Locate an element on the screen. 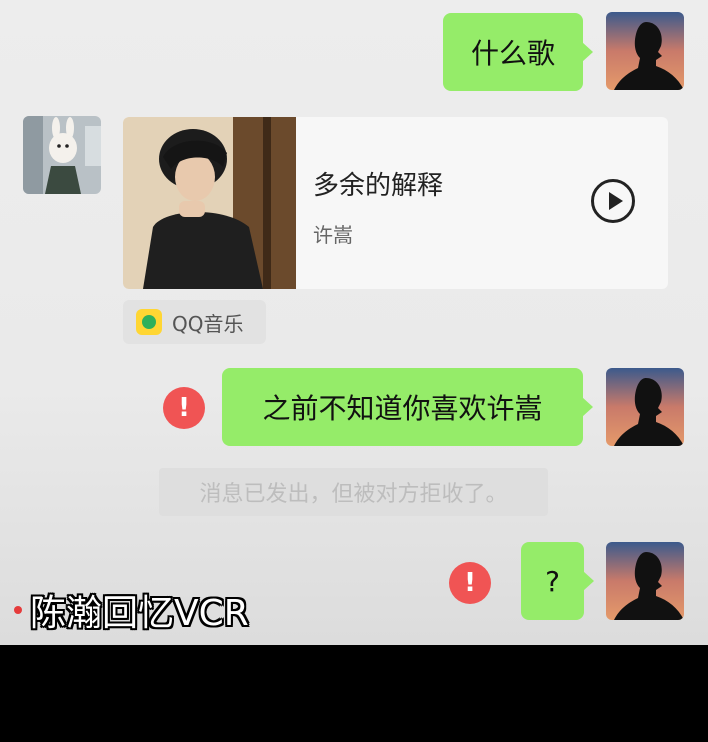 Image resolution: width=708 pixels, height=742 pixels. video-caption: 陈瀚回忆VCR is located at coordinates (131, 610).